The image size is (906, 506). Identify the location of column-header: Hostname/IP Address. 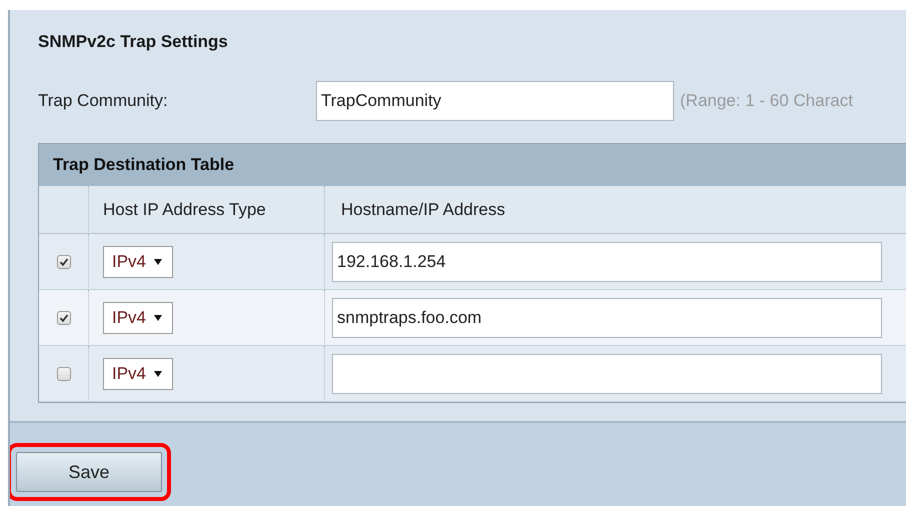
(615, 210).